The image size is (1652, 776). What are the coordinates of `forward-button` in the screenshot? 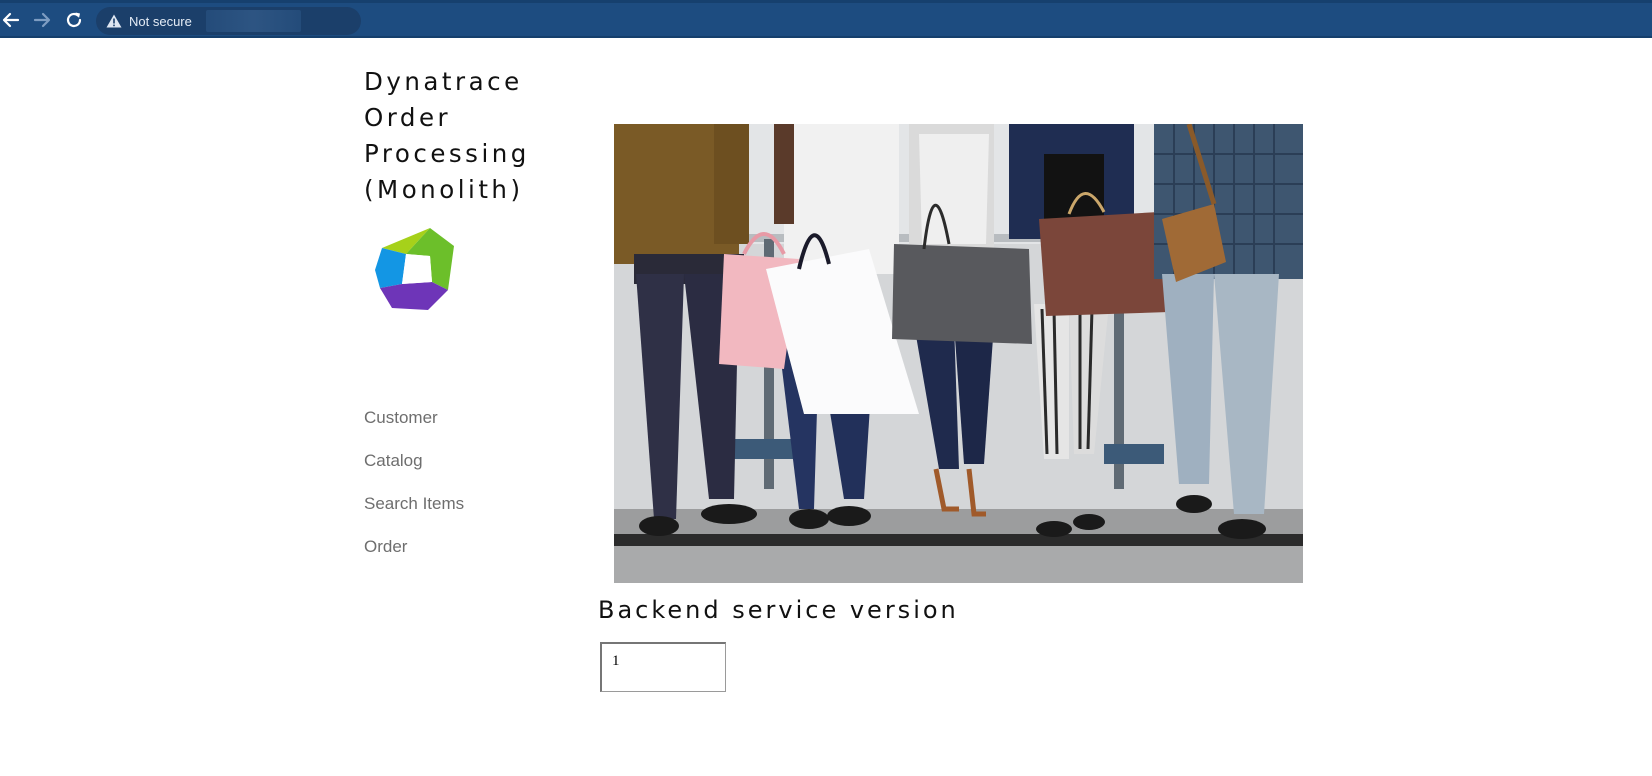 It's located at (42, 20).